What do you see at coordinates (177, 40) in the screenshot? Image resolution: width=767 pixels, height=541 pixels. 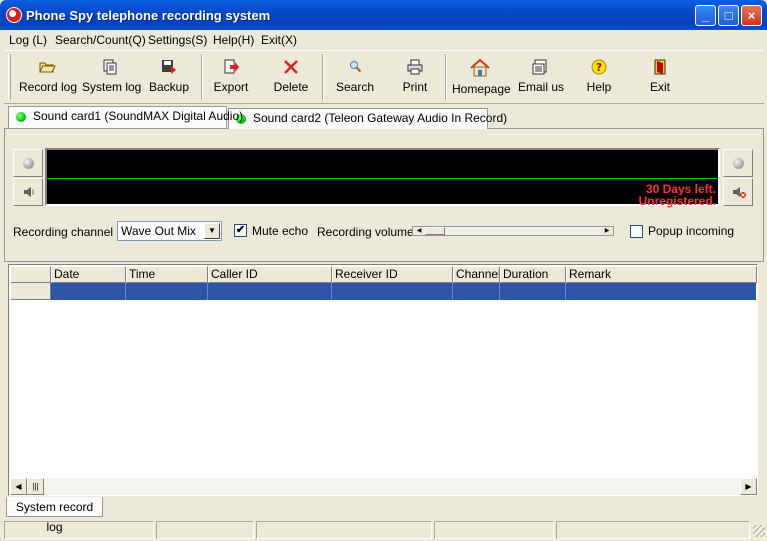 I see `menu-settings: Settings(S)` at bounding box center [177, 40].